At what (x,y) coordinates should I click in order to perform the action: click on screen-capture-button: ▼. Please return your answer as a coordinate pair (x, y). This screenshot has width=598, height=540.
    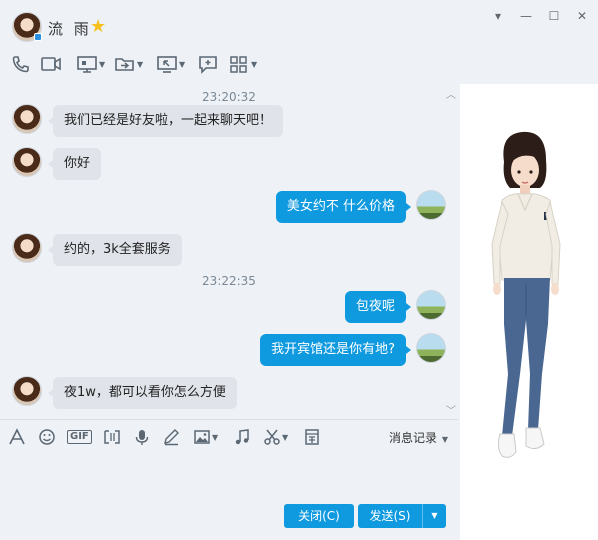
    Looking at the image, I should click on (275, 437).